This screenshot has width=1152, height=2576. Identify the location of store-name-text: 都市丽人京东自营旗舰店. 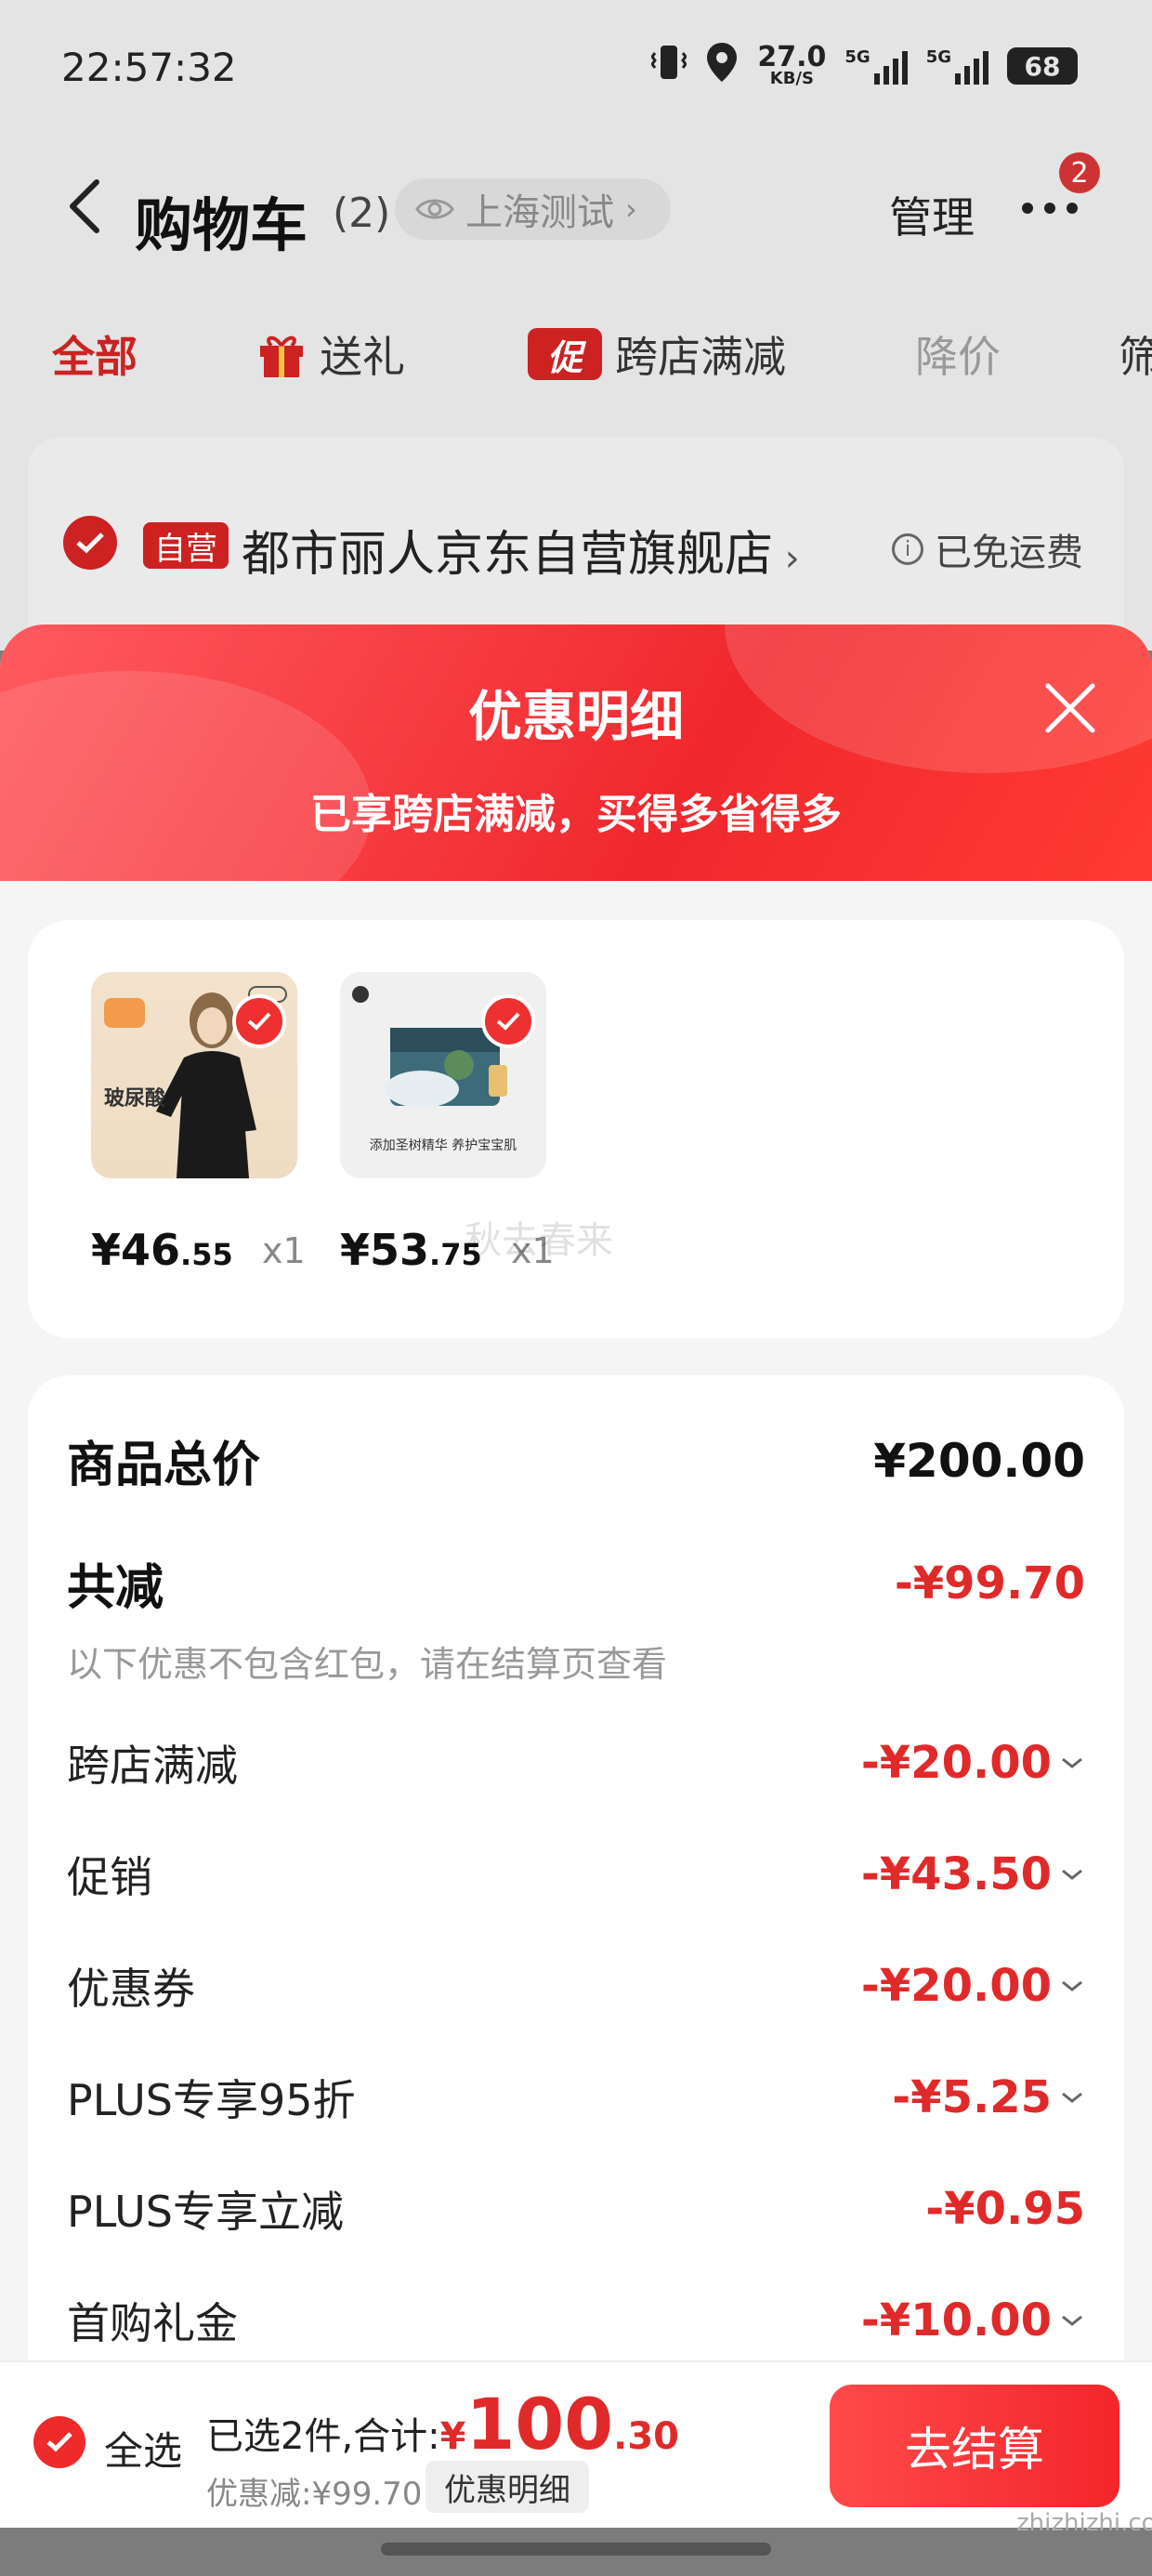
(508, 555).